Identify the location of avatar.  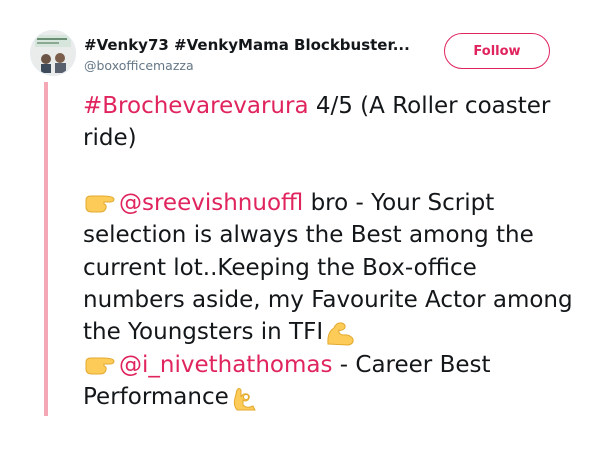
(53, 53).